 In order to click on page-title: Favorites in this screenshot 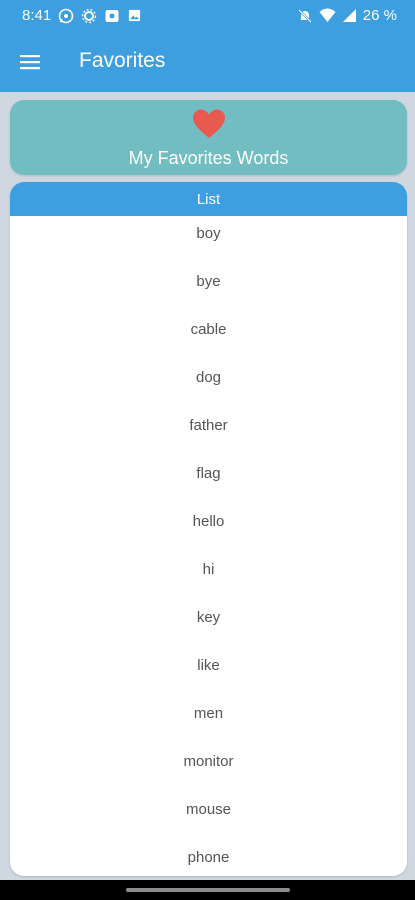, I will do `click(122, 60)`.